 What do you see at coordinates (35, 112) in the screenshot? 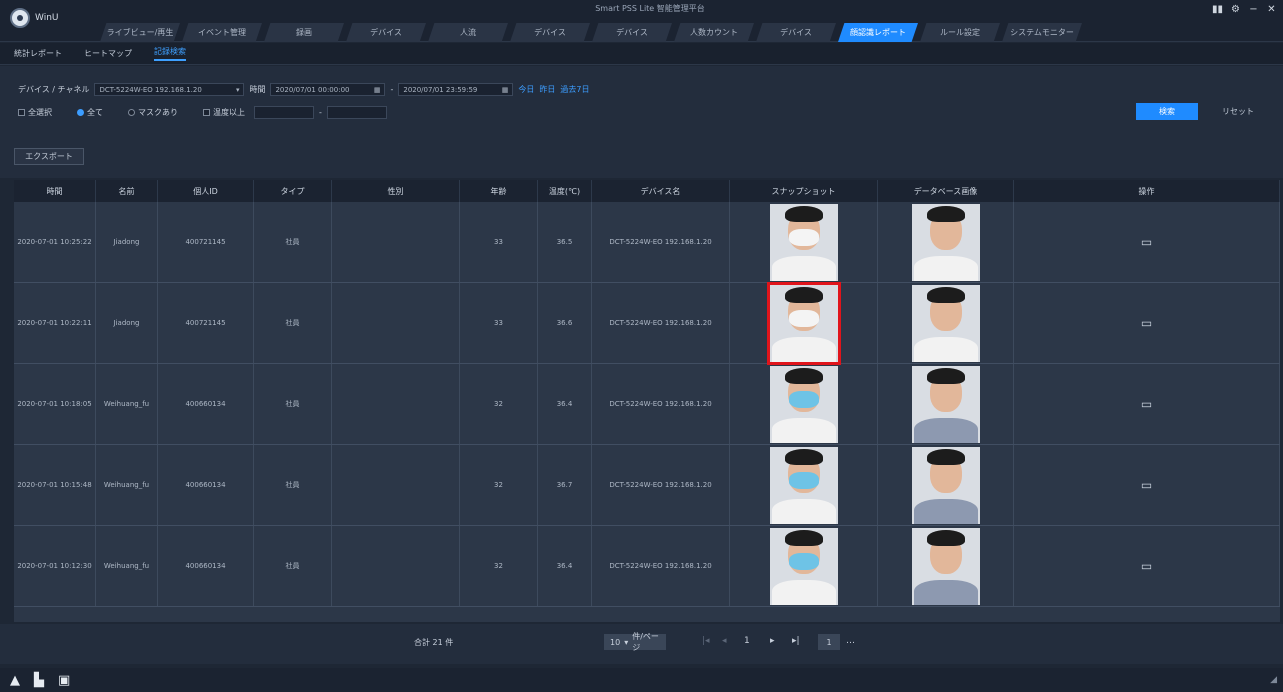
I see `all-checkbox: 全選択` at bounding box center [35, 112].